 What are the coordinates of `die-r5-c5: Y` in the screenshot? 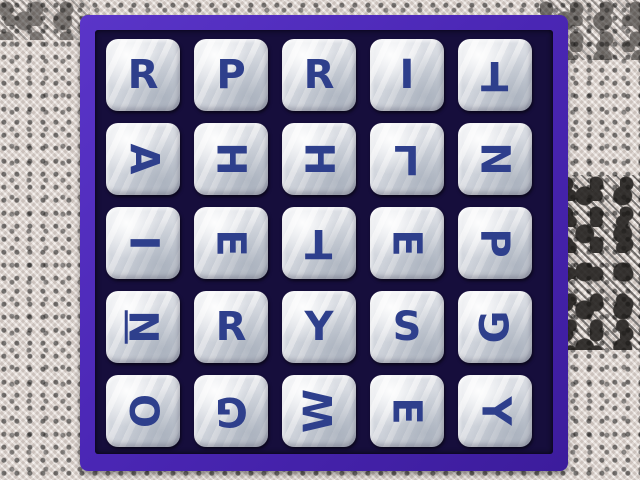 It's located at (495, 411).